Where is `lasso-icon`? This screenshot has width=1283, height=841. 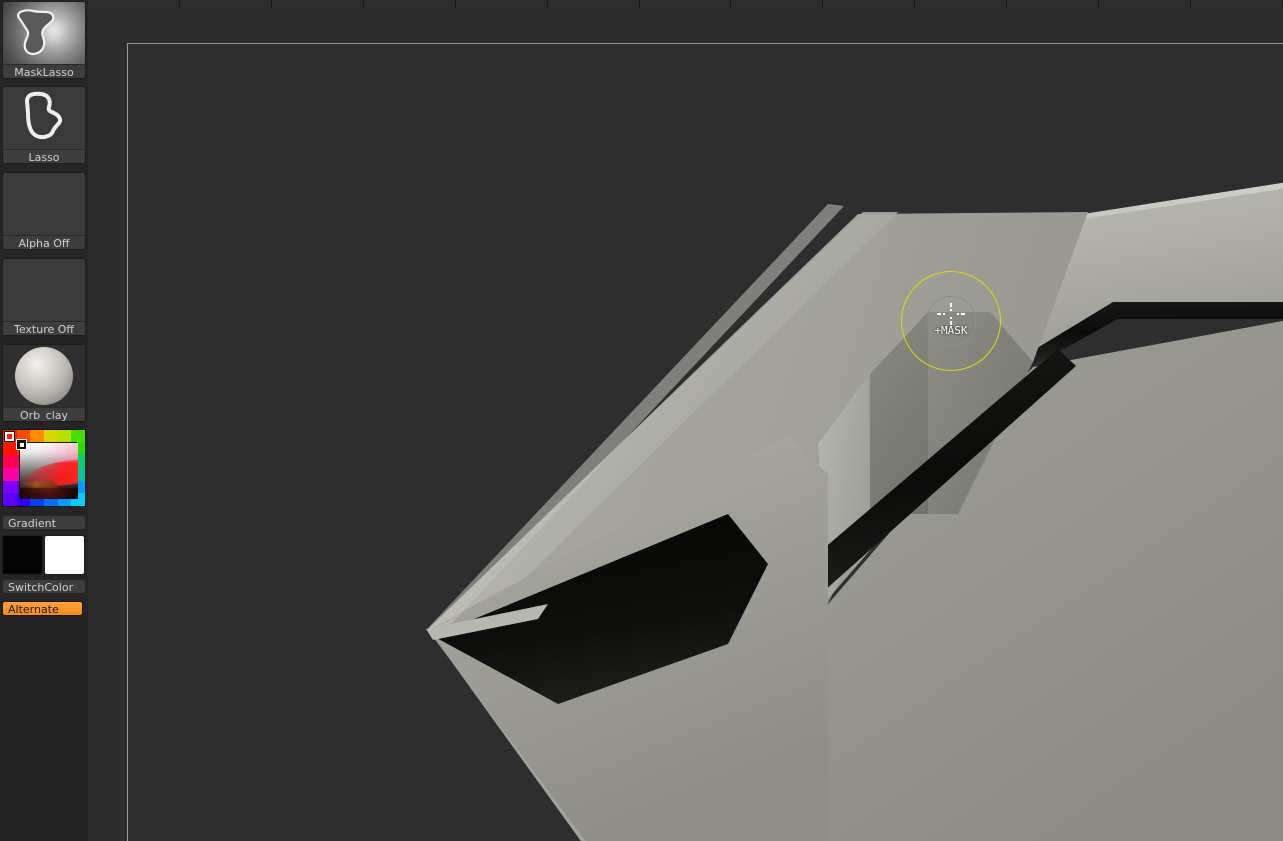
lasso-icon is located at coordinates (44, 118).